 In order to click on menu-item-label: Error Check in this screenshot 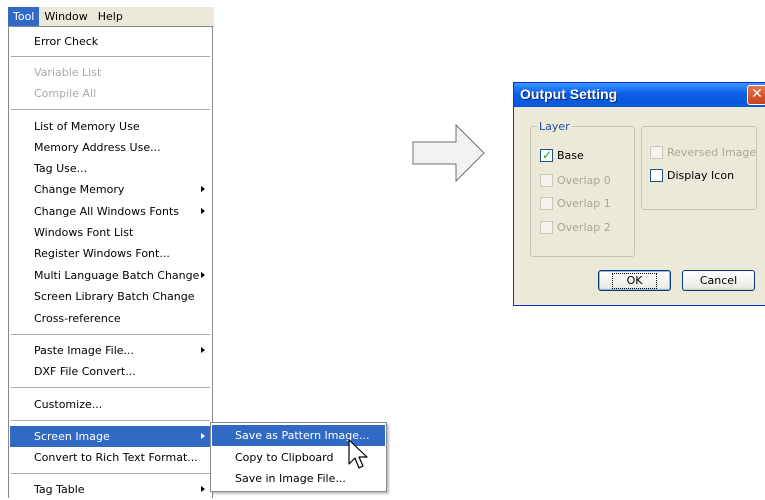, I will do `click(66, 41)`.